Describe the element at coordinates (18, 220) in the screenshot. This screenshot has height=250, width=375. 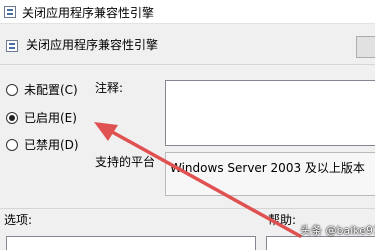
I see `options-label: 选项:` at that location.